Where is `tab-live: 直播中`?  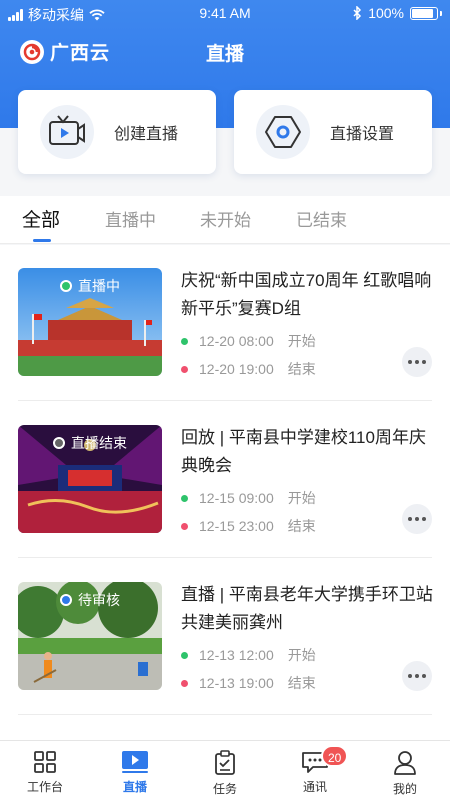
tab-live: 直播中 is located at coordinates (130, 218).